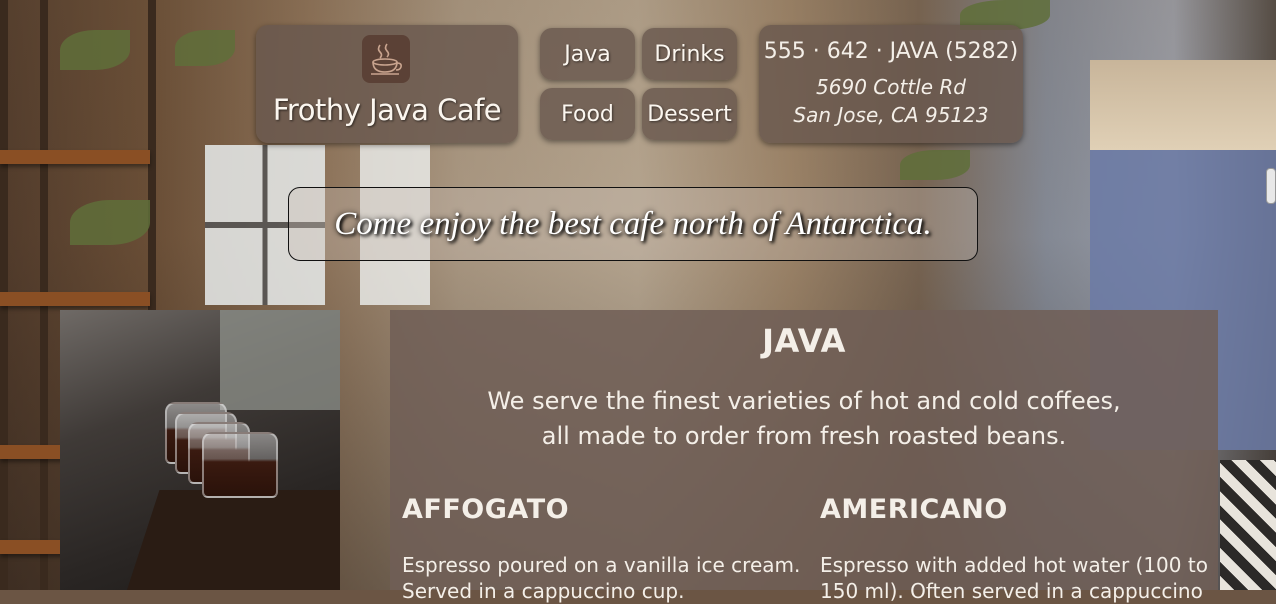 The image size is (1276, 604). What do you see at coordinates (914, 509) in the screenshot?
I see `menu-item-title: AMERICANO` at bounding box center [914, 509].